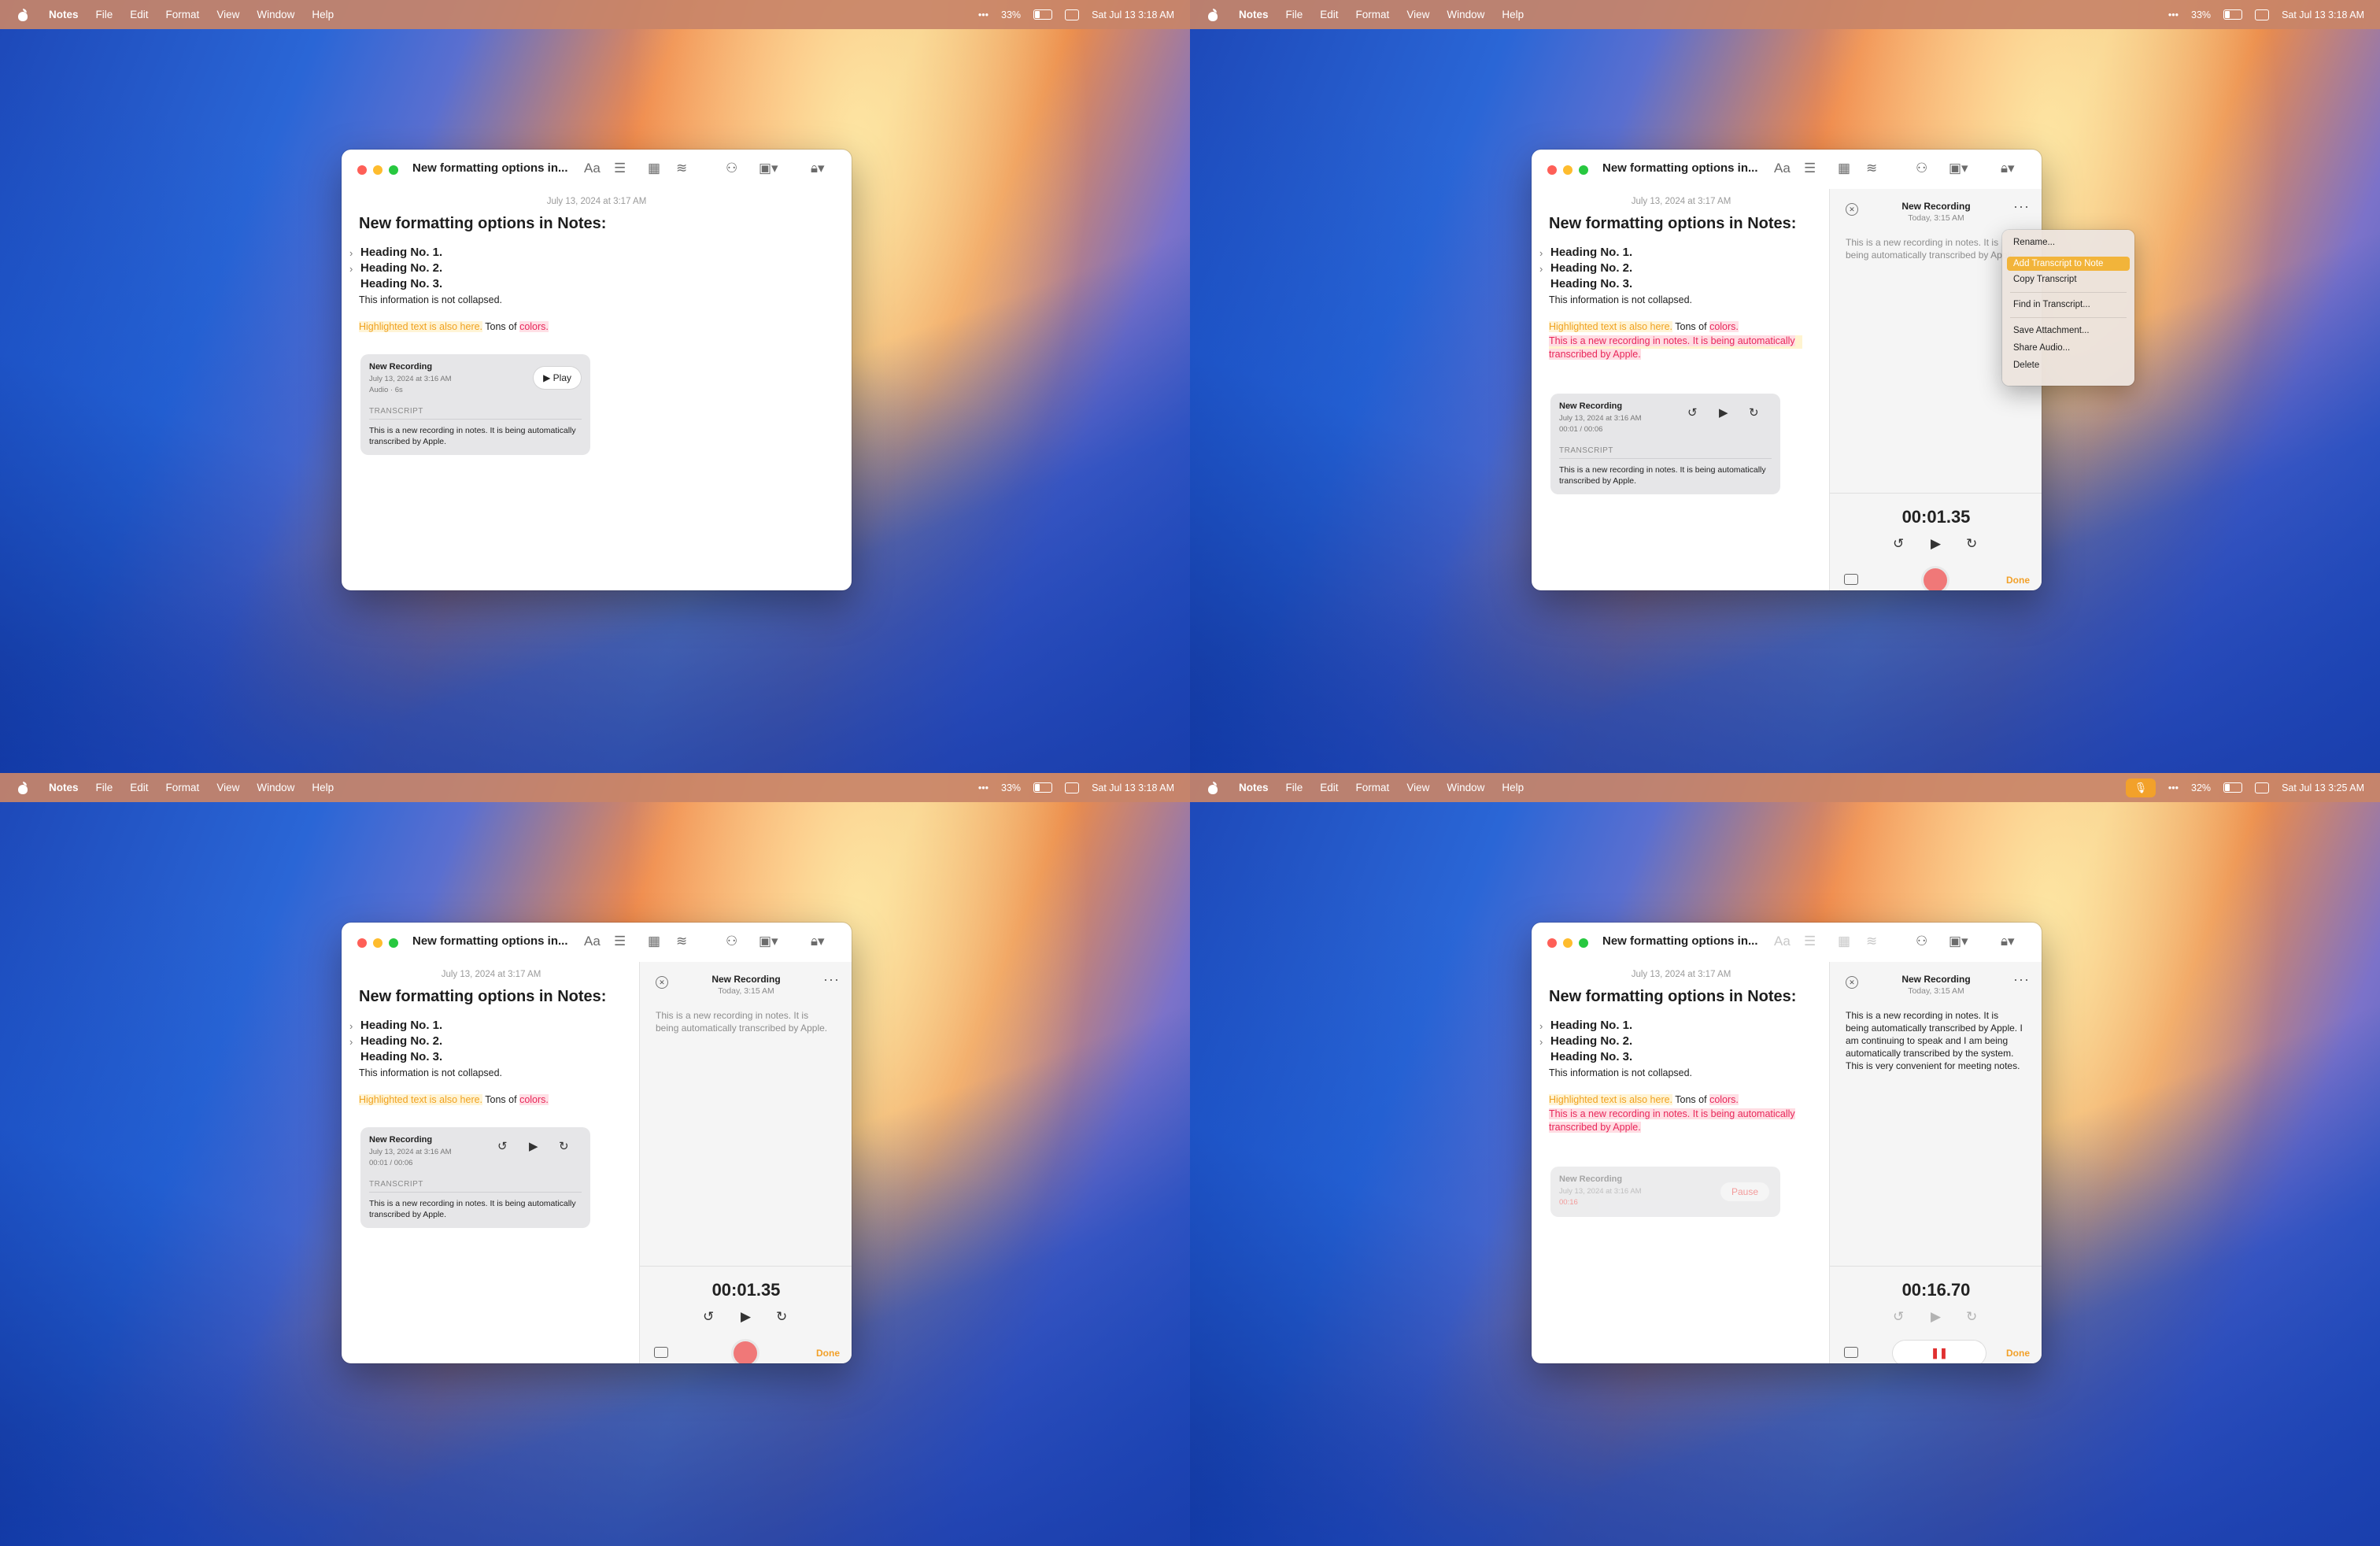 Image resolution: width=2380 pixels, height=1546 pixels. Describe the element at coordinates (681, 168) in the screenshot. I see `audio-waveform-icon: ≋` at that location.